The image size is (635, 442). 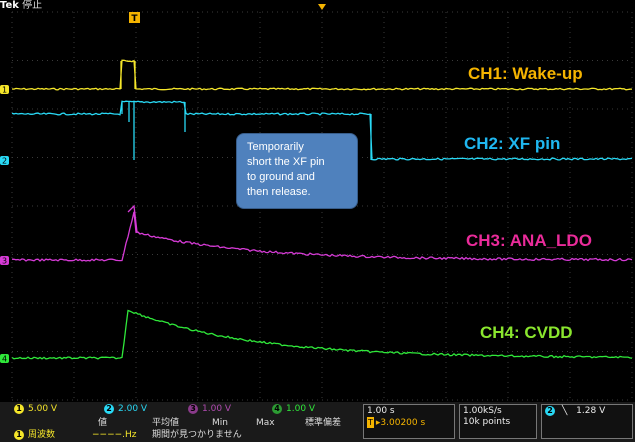 What do you see at coordinates (43, 409) in the screenshot?
I see `ch1-scale-value: 5.00 V` at bounding box center [43, 409].